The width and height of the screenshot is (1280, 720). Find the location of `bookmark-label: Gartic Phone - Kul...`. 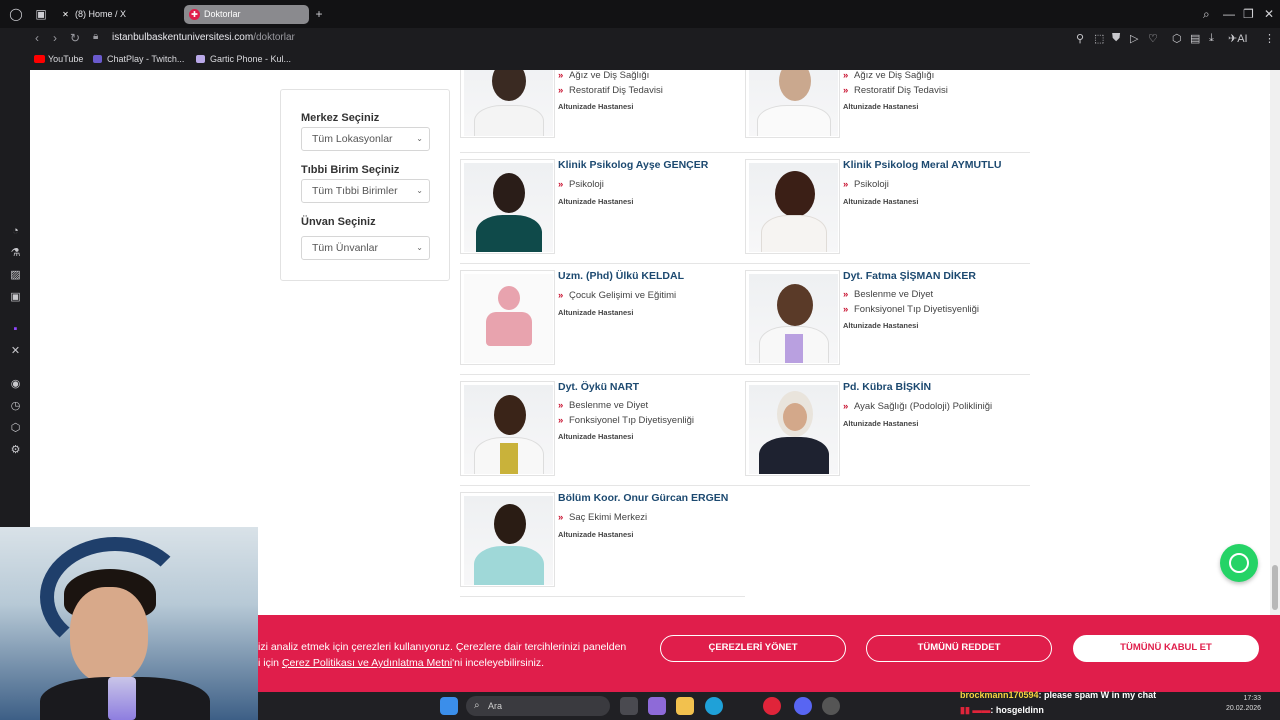

bookmark-label: Gartic Phone - Kul... is located at coordinates (251, 59).